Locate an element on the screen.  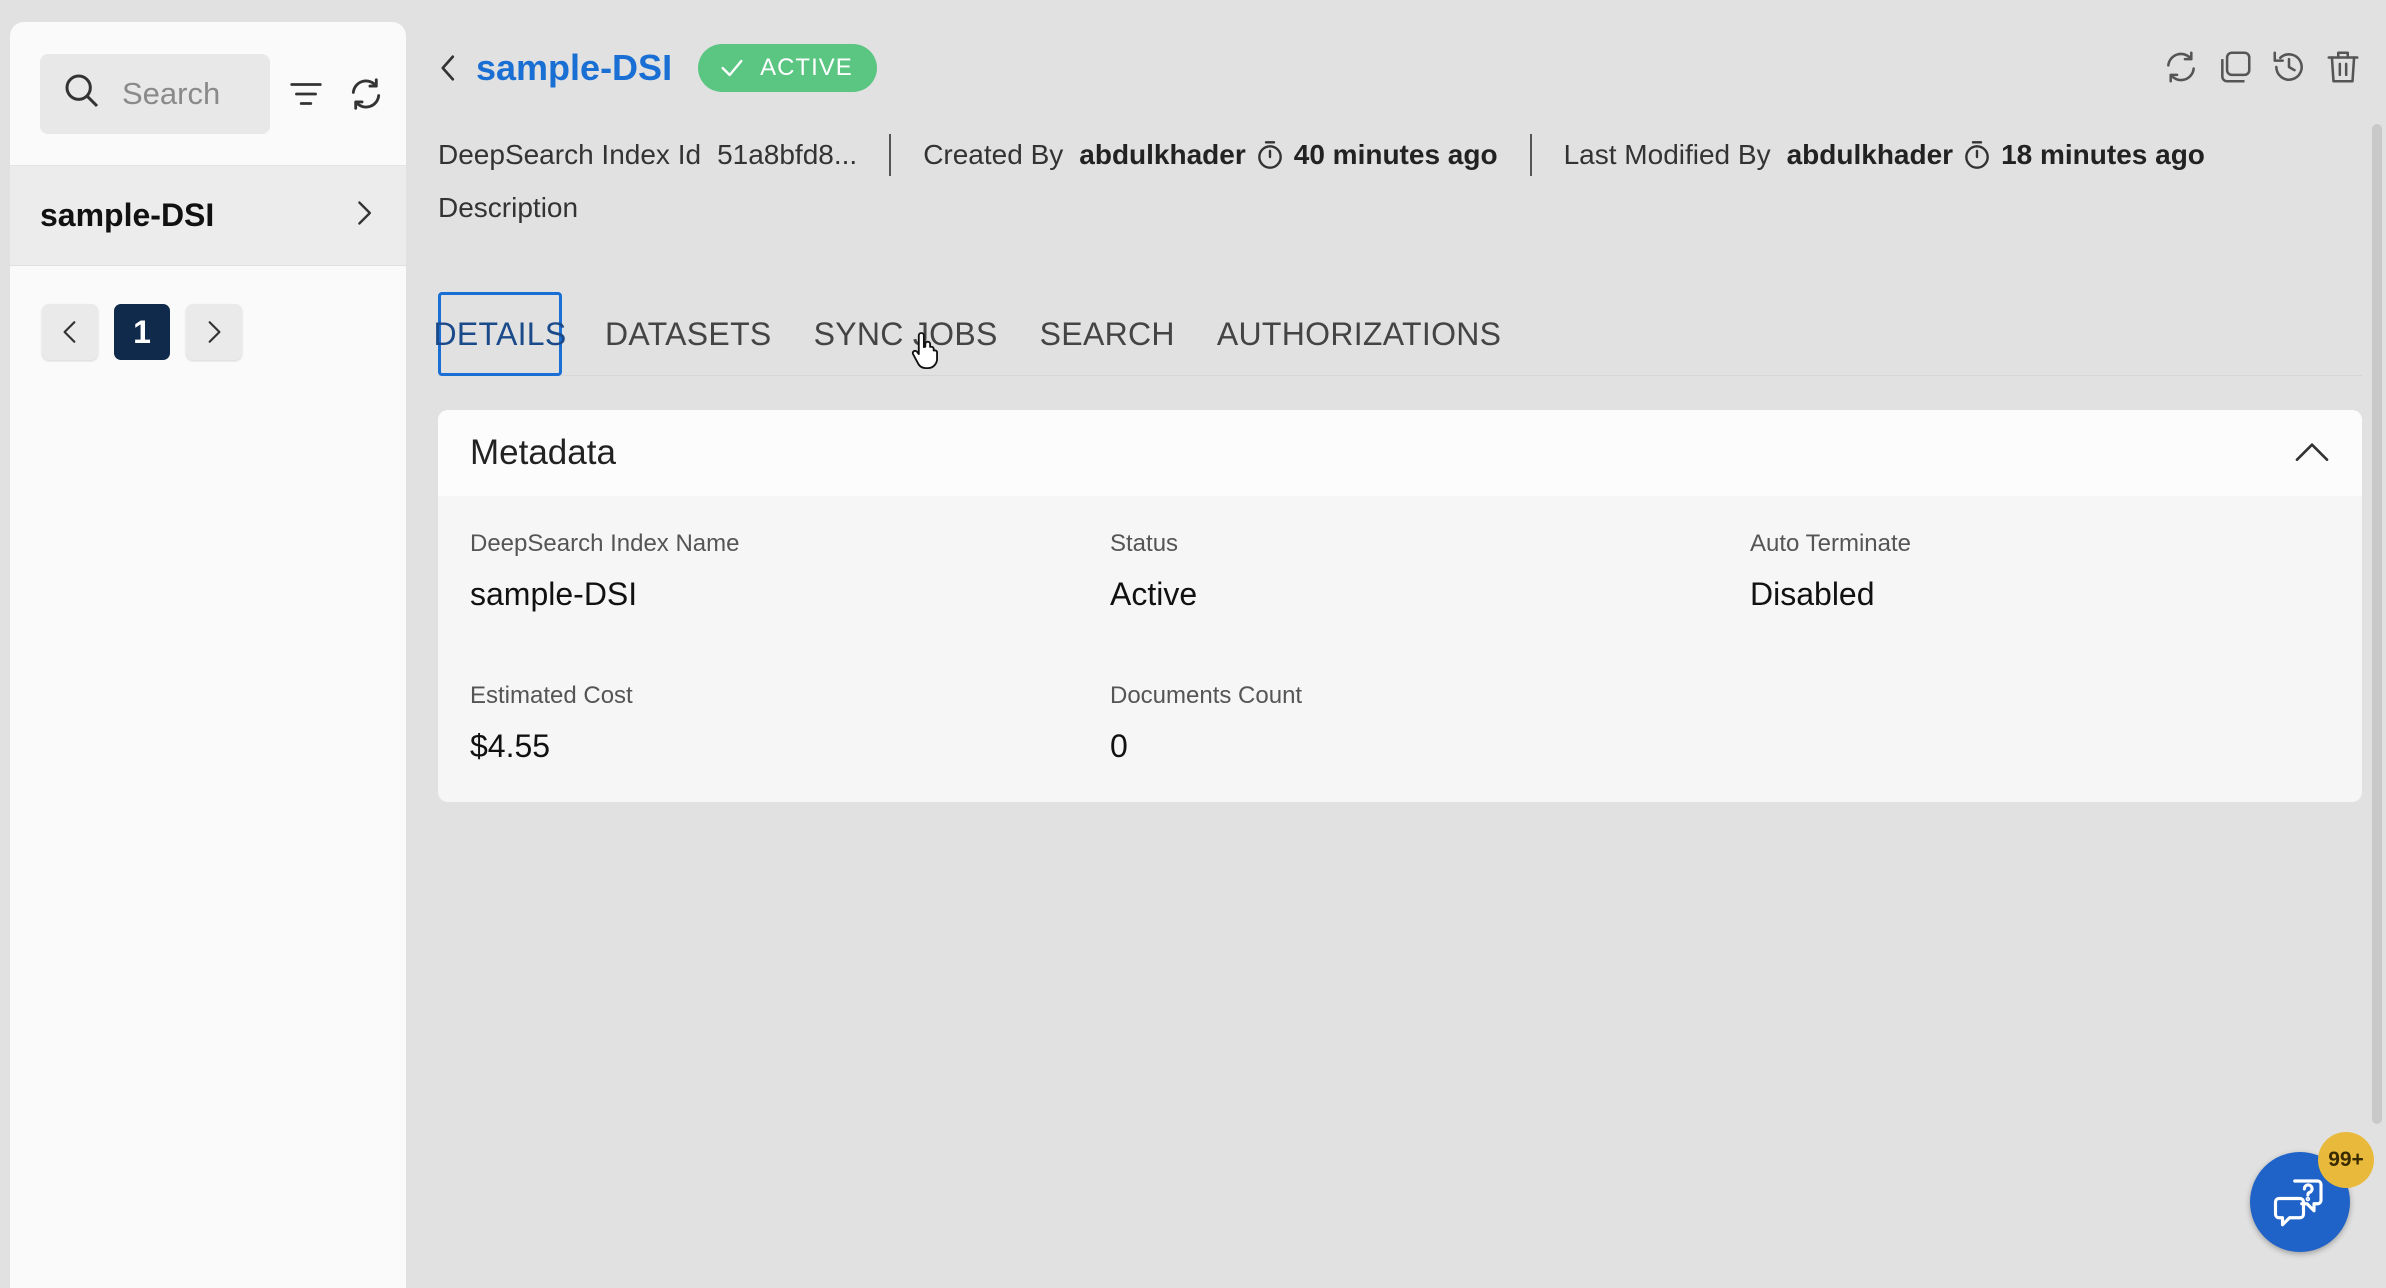
tab-authorizations: AUTHORIZATIONS is located at coordinates (1359, 334).